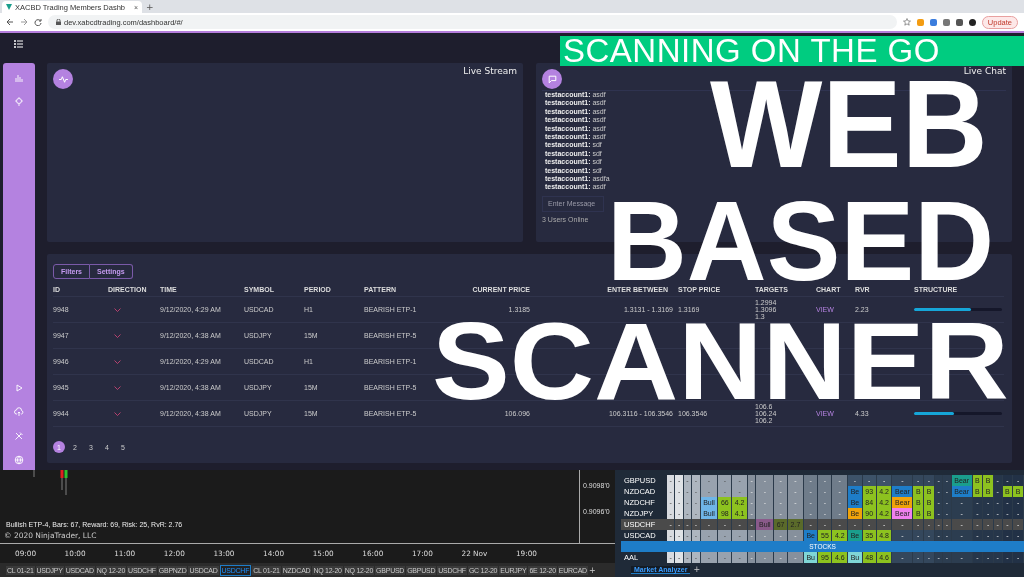  Describe the element at coordinates (849, 125) in the screenshot. I see `headline-text: WEB` at that location.